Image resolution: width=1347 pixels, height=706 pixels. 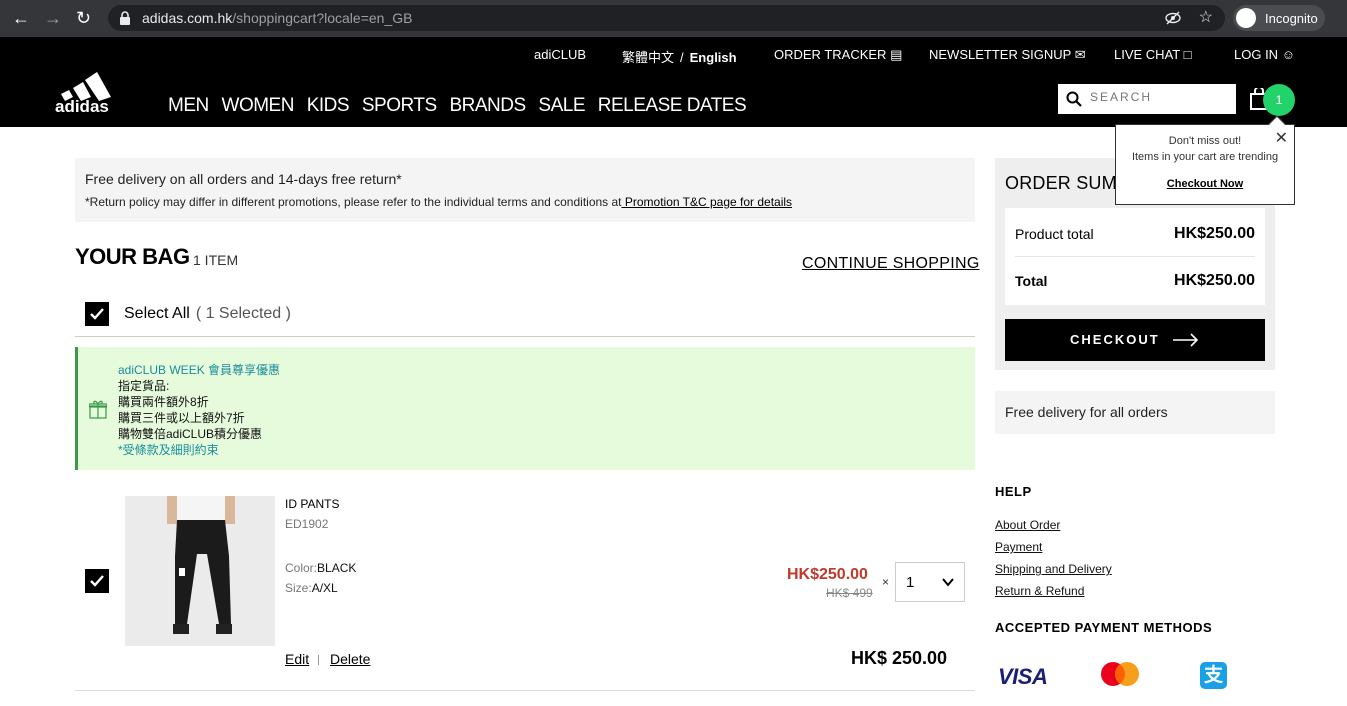 I want to click on help-link-about-order: About Order, so click(x=1027, y=525).